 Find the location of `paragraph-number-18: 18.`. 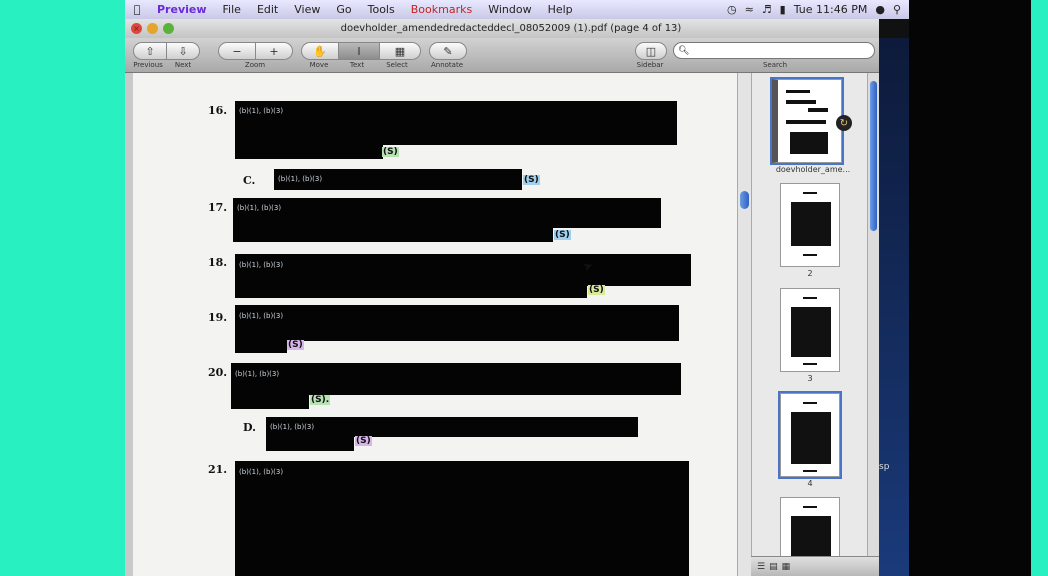

paragraph-number-18: 18. is located at coordinates (218, 262).